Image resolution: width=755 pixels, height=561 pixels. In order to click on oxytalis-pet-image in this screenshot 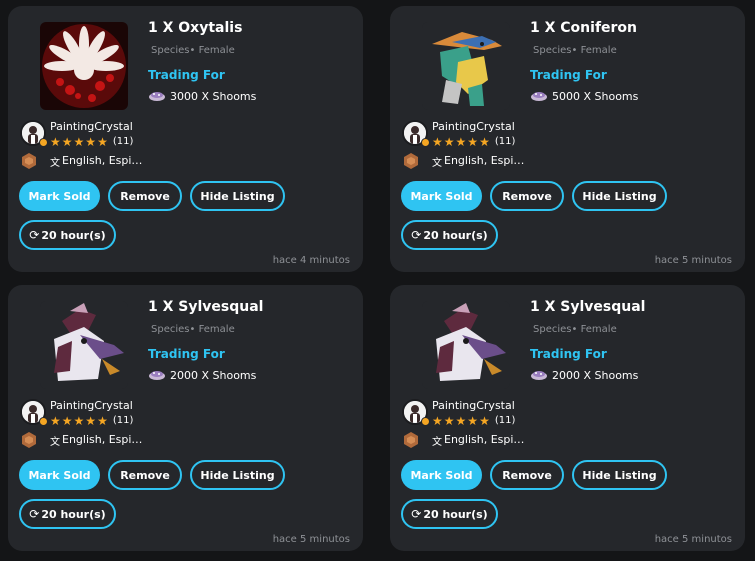, I will do `click(84, 66)`.